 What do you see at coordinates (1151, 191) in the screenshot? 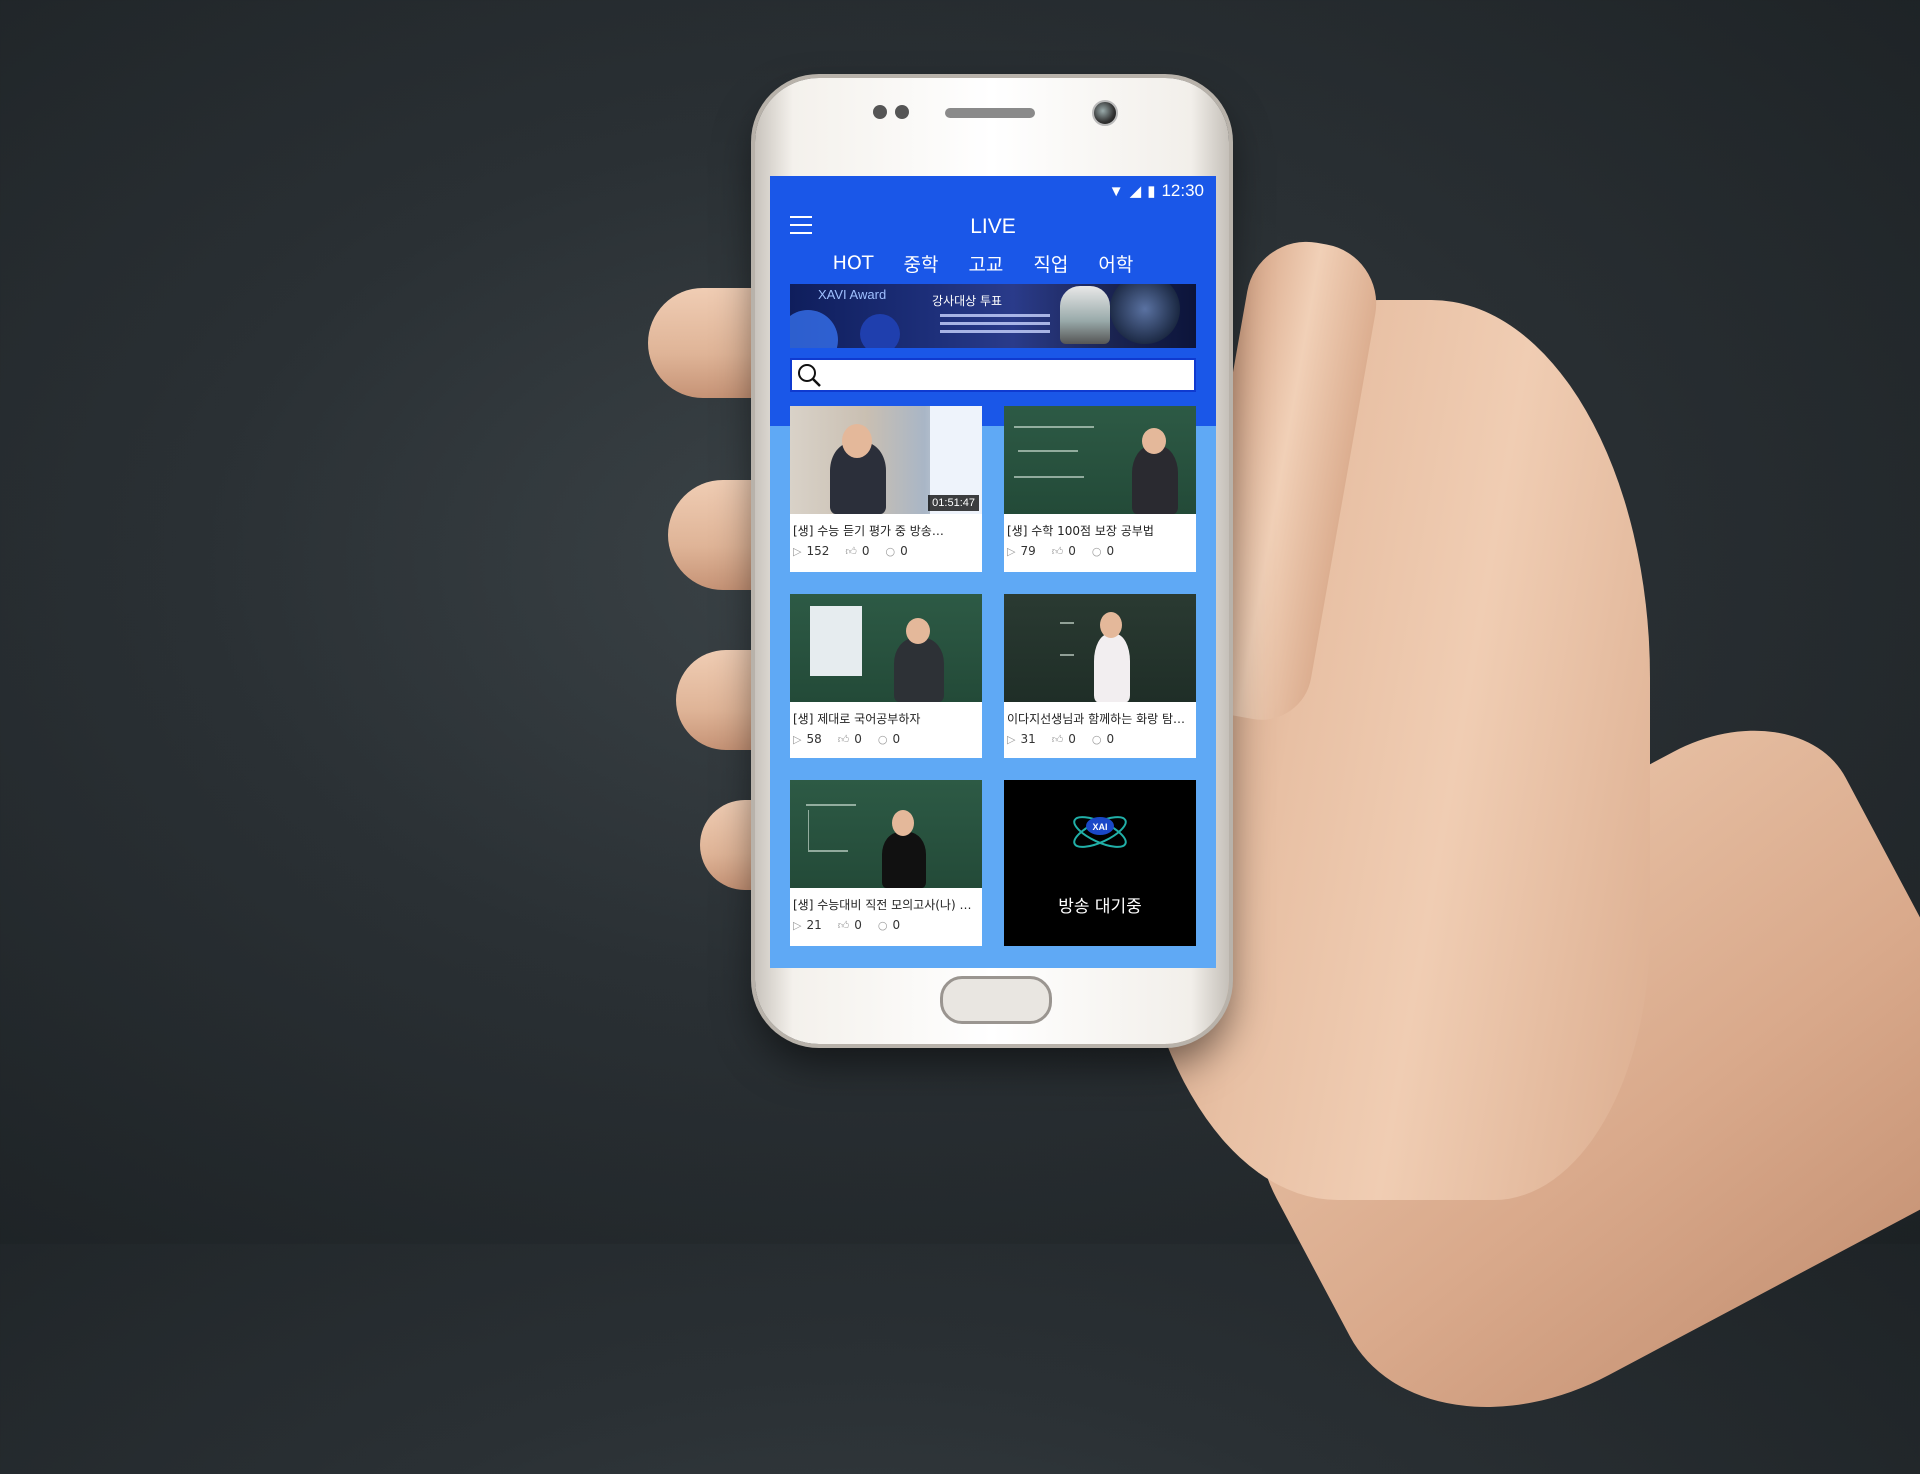
I see `battery-icon: ▮` at bounding box center [1151, 191].